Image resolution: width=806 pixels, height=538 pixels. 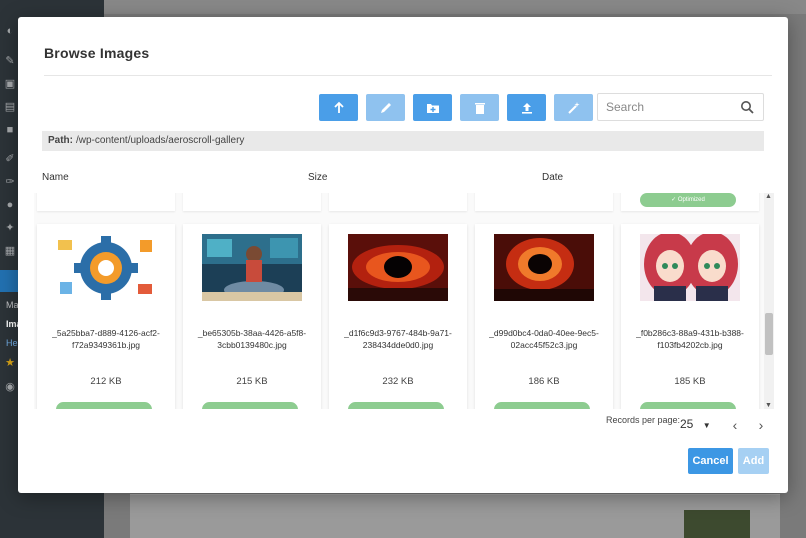 What do you see at coordinates (761, 425) in the screenshot?
I see `next-page-icon: ›` at bounding box center [761, 425].